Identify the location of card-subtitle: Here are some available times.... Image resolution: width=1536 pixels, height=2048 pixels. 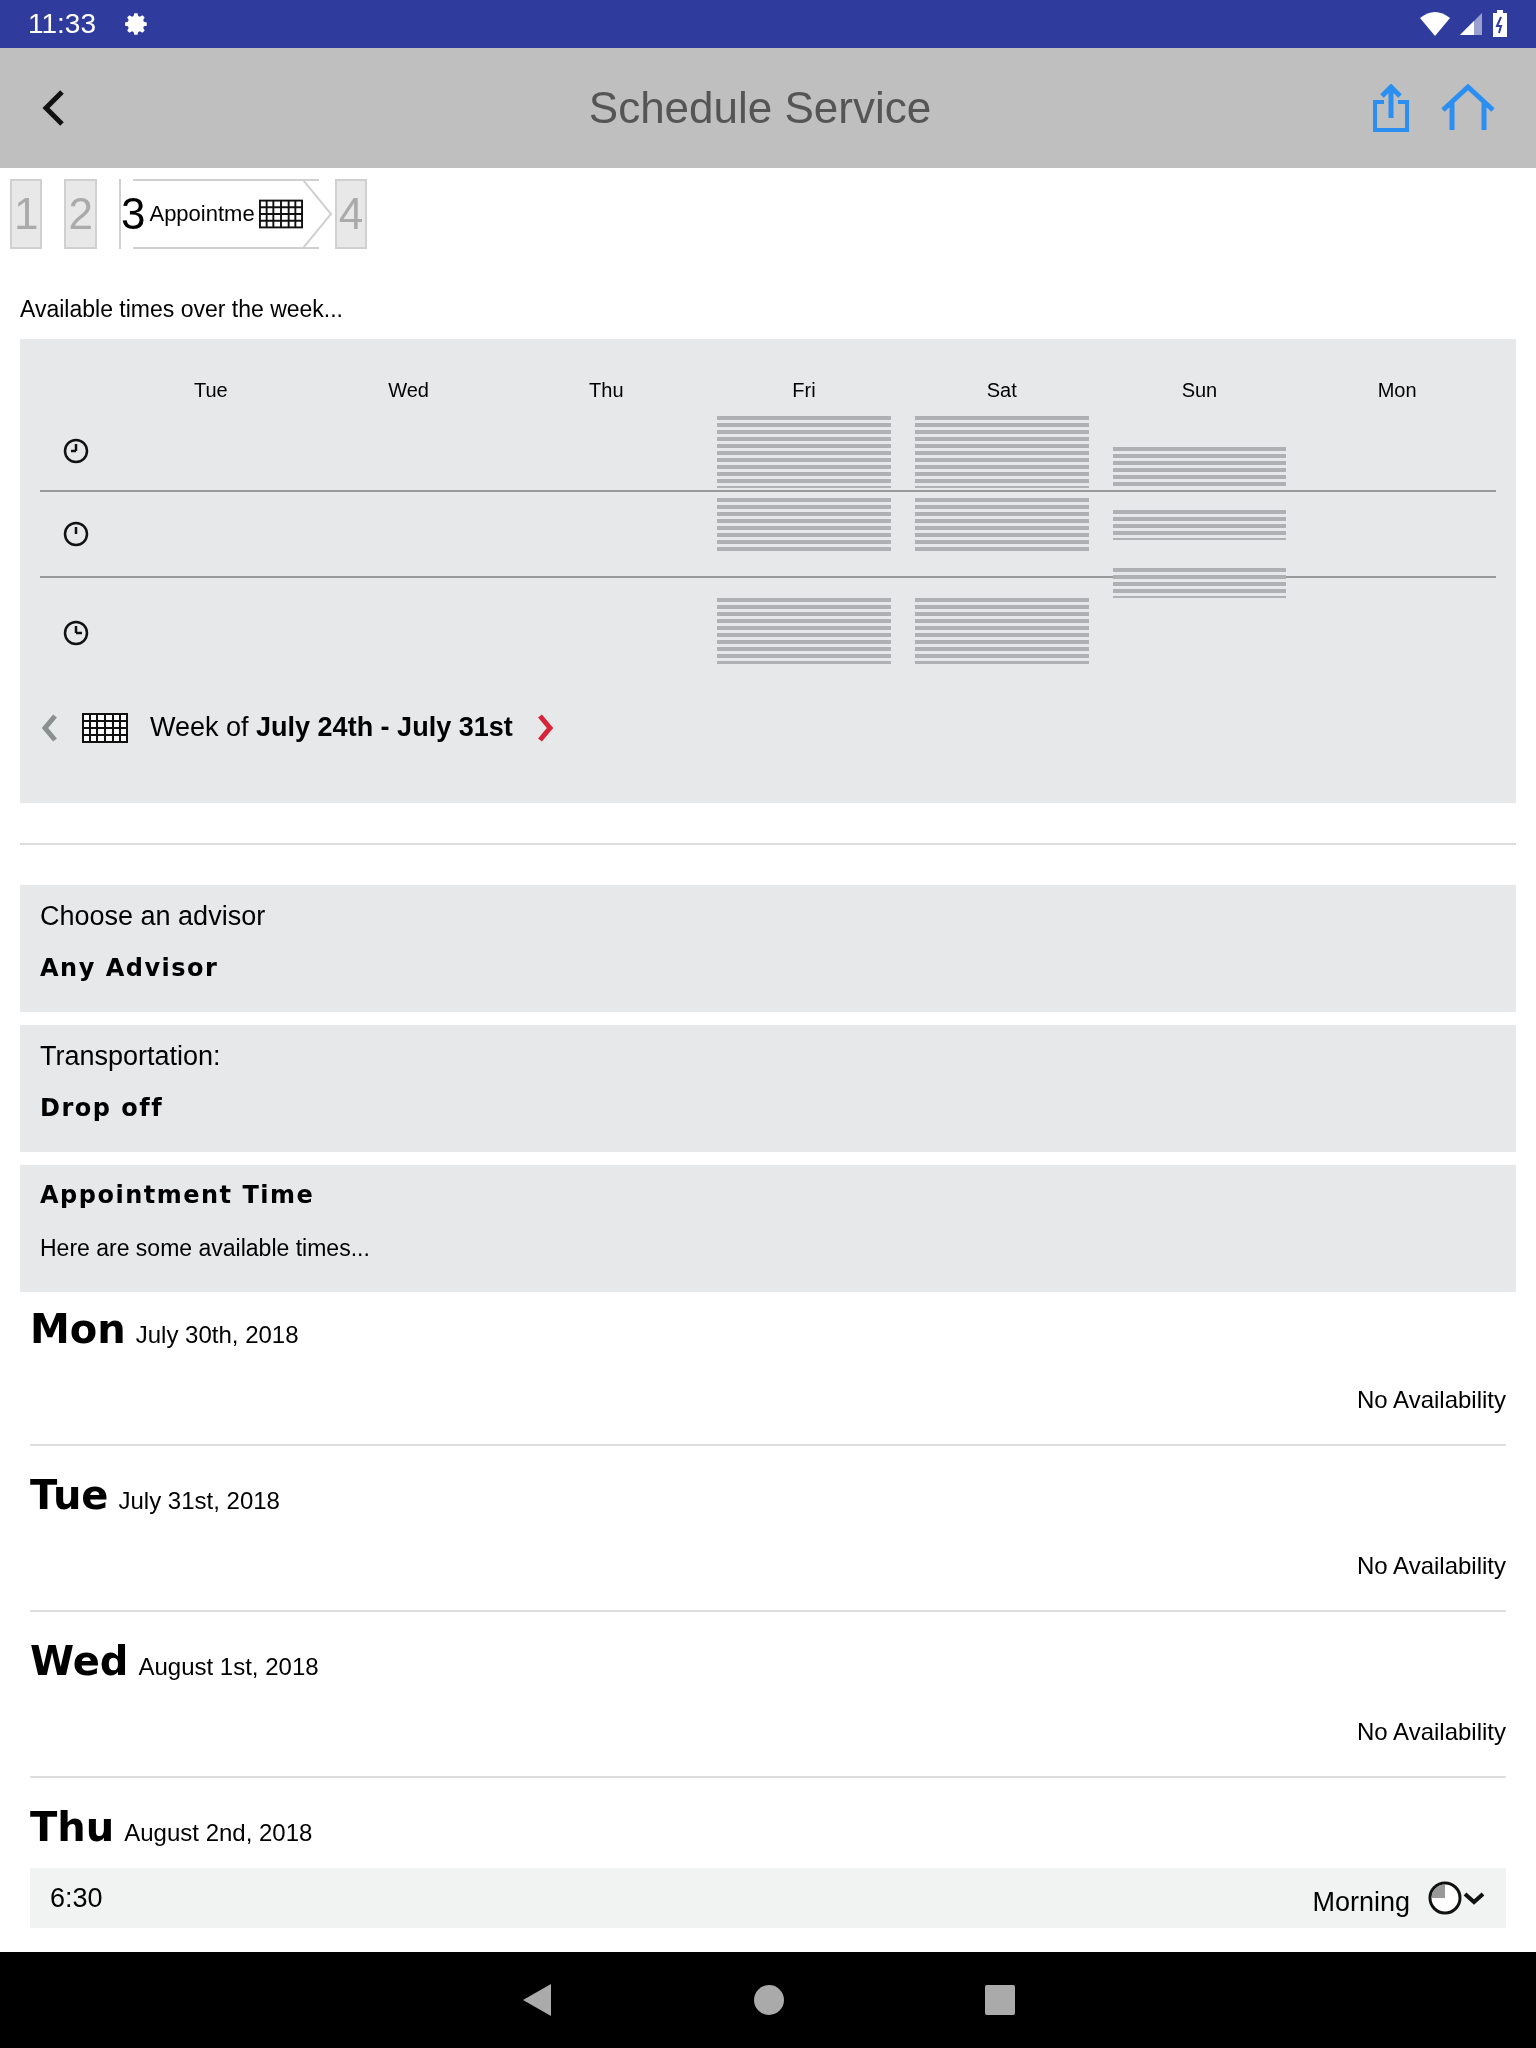
(205, 1248).